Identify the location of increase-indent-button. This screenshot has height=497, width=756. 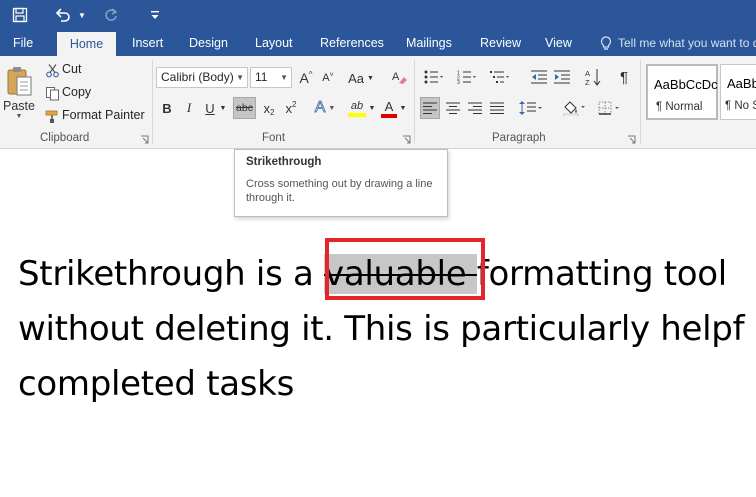
(562, 77).